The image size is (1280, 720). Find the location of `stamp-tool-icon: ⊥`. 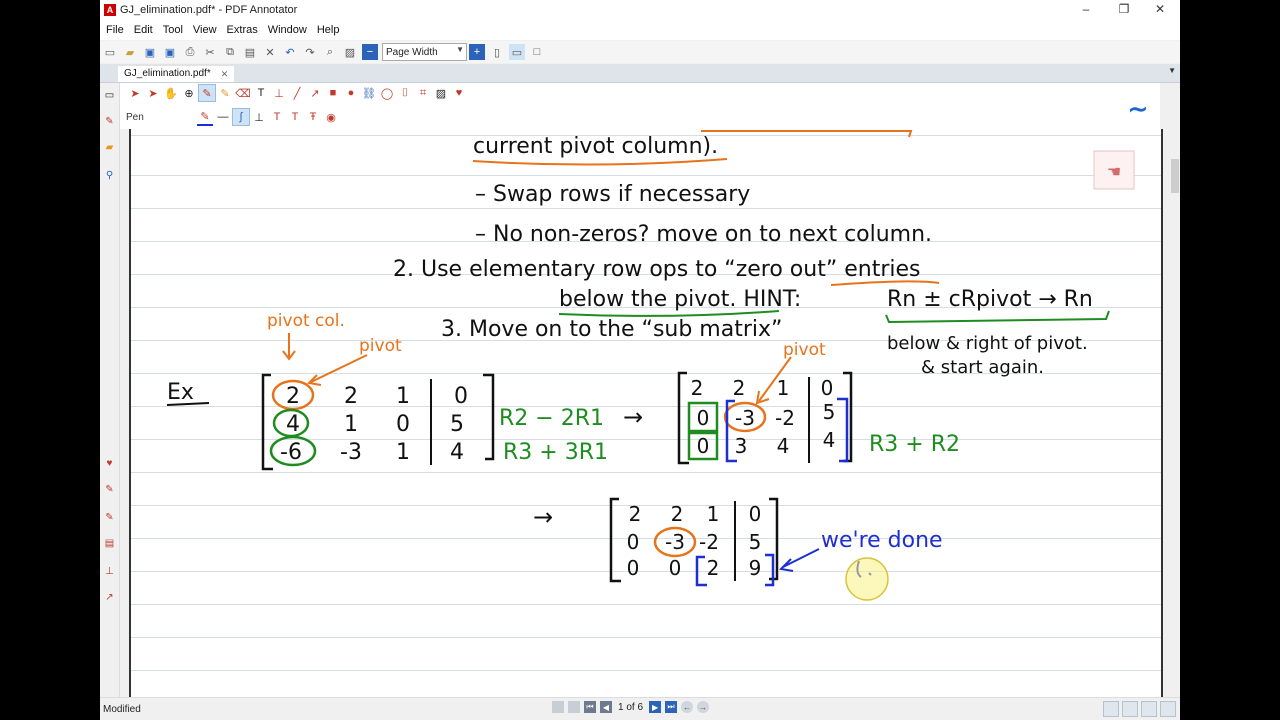

stamp-tool-icon: ⊥ is located at coordinates (279, 93).